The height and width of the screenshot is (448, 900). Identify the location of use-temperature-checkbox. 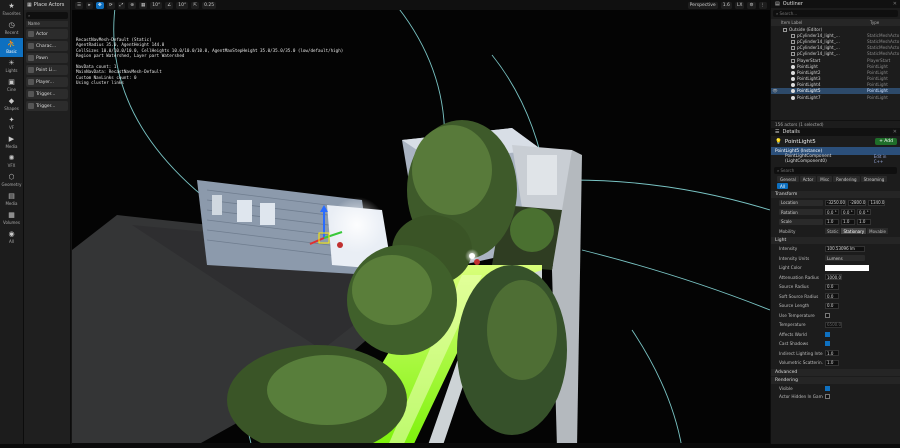
(827, 315).